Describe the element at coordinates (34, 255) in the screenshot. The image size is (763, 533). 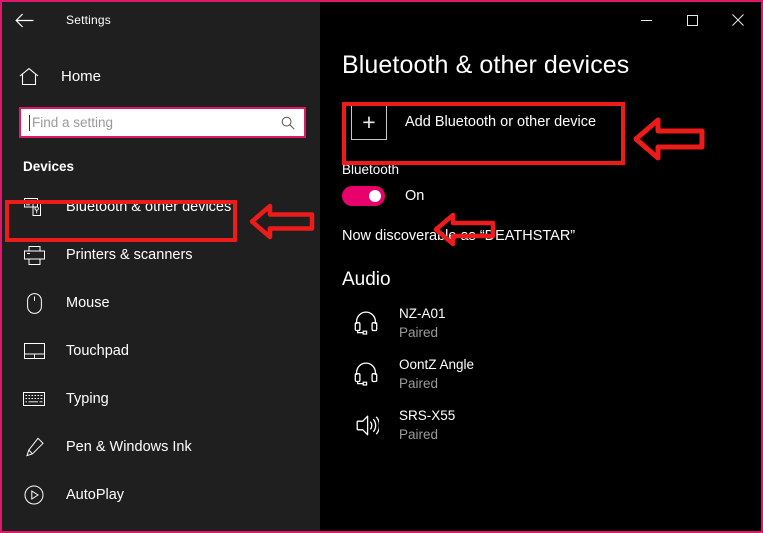
I see `printer-icon` at that location.